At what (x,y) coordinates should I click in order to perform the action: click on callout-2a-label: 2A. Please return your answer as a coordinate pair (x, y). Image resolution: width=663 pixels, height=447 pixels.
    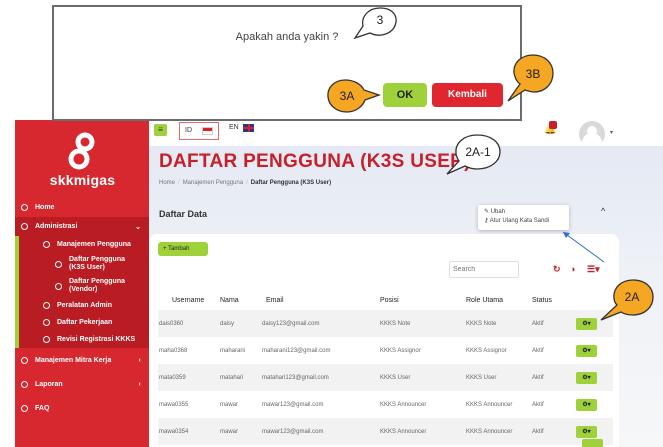
    Looking at the image, I should click on (632, 297).